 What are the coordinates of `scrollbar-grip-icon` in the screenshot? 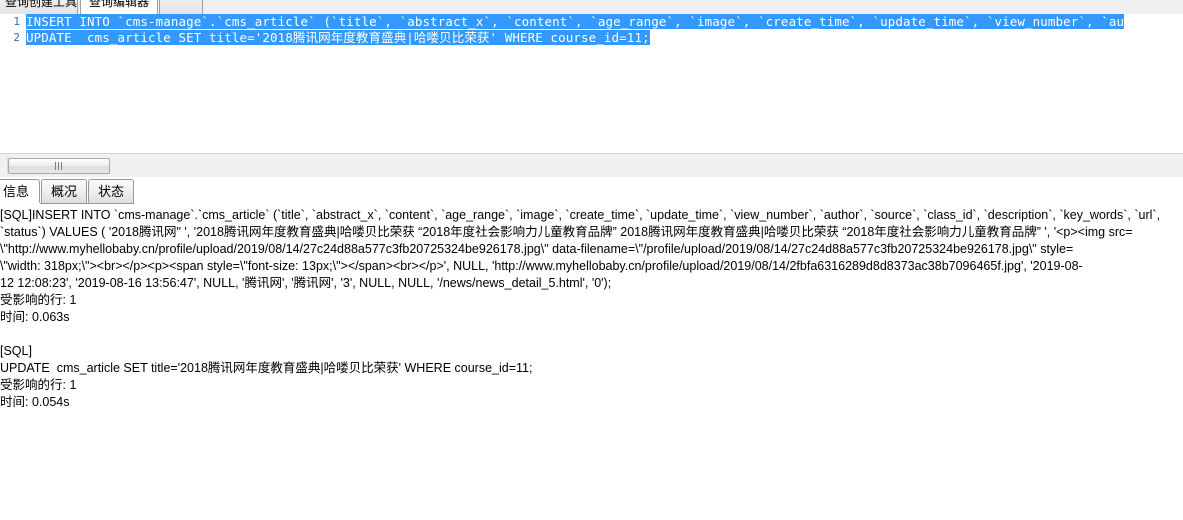 It's located at (59, 166).